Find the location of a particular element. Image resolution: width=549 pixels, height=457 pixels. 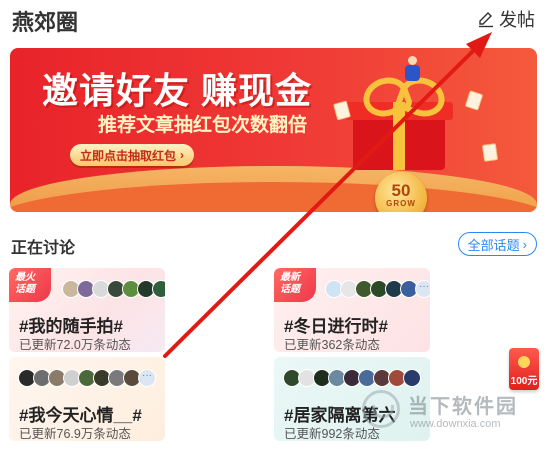

topic-card: 最新 话题 ··· #冬日进行时# 已更新362条动态 is located at coordinates (352, 310).